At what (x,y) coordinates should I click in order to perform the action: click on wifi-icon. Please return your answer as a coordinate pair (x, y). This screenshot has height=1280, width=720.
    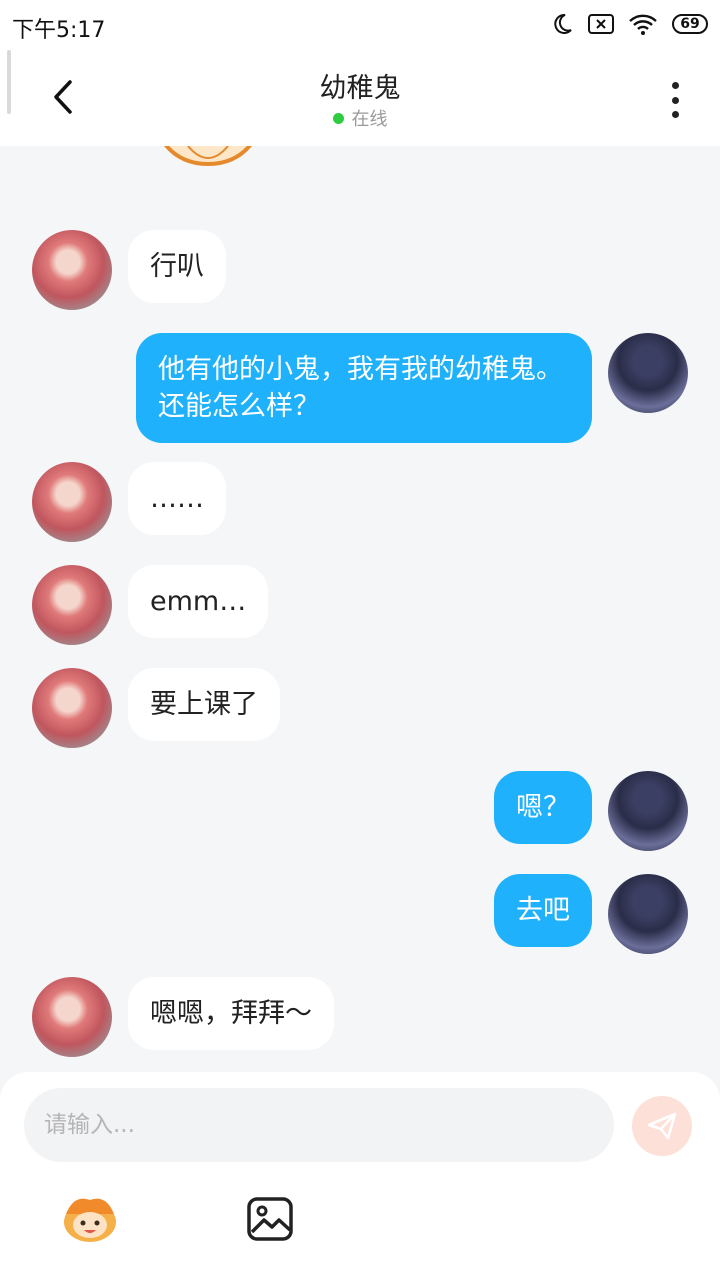
    Looking at the image, I should click on (643, 24).